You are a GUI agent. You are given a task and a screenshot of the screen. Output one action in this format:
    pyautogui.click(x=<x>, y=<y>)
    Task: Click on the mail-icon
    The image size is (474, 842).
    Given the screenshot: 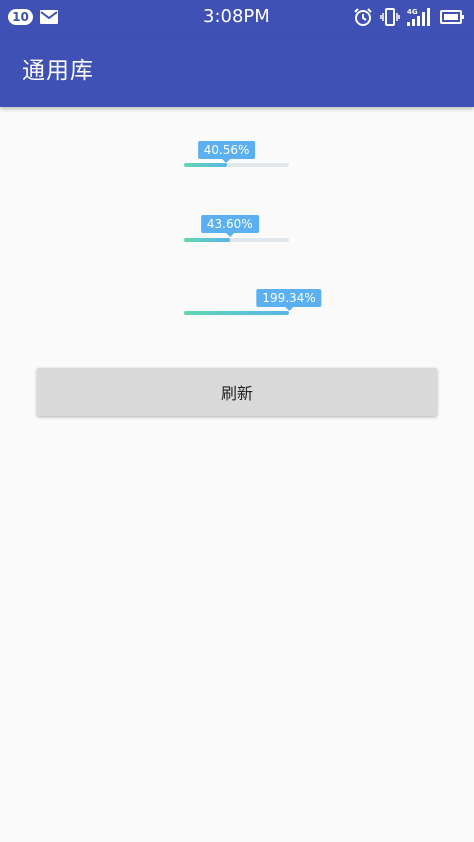 What is the action you would take?
    pyautogui.click(x=49, y=17)
    